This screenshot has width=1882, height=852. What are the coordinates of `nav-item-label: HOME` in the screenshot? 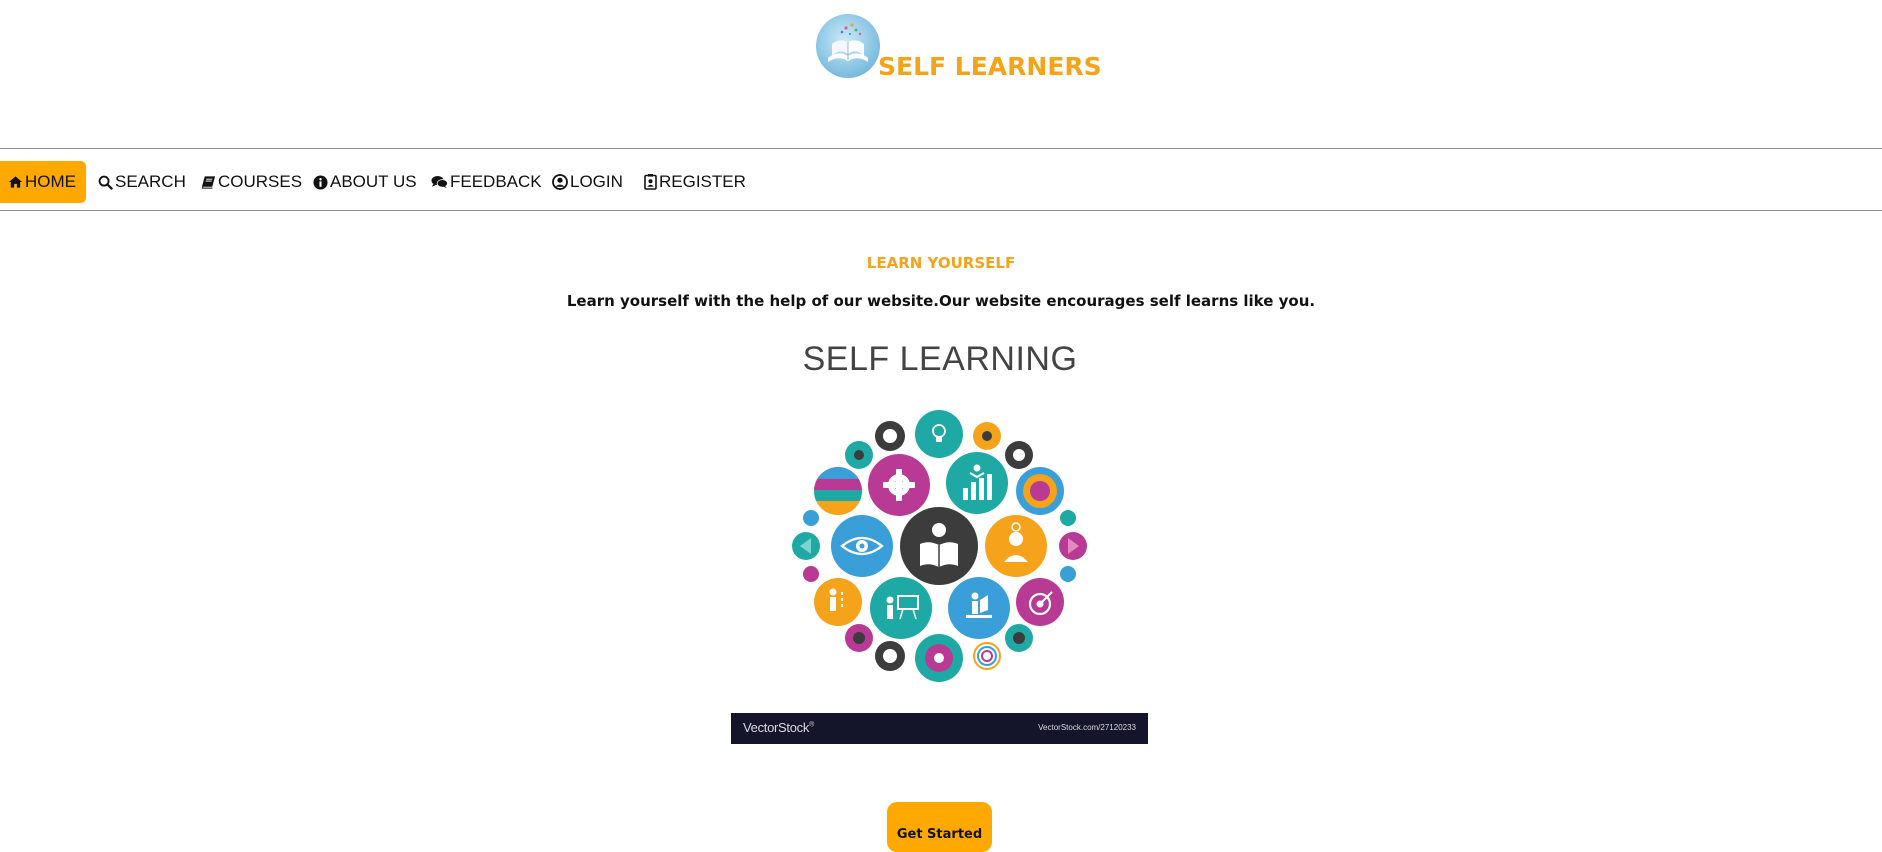 It's located at (50, 181).